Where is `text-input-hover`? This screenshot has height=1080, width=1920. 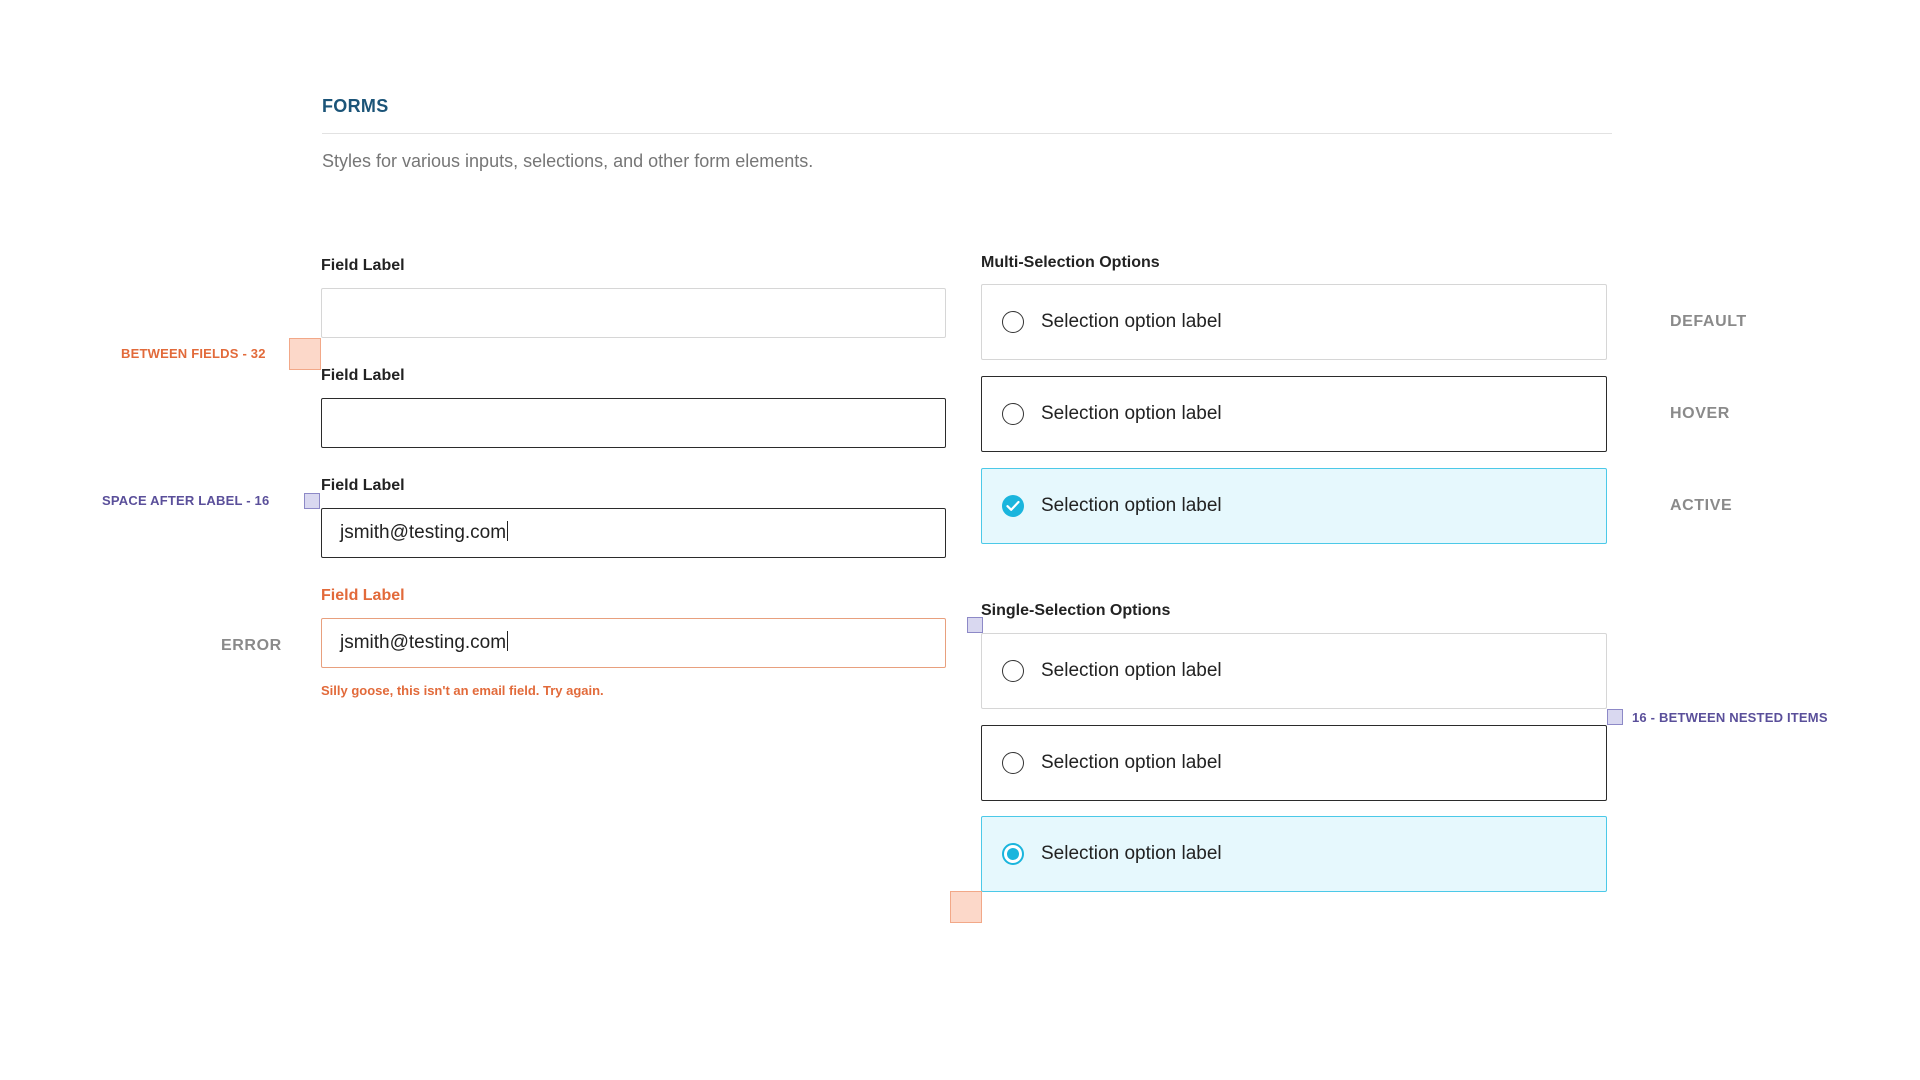
text-input-hover is located at coordinates (633, 423).